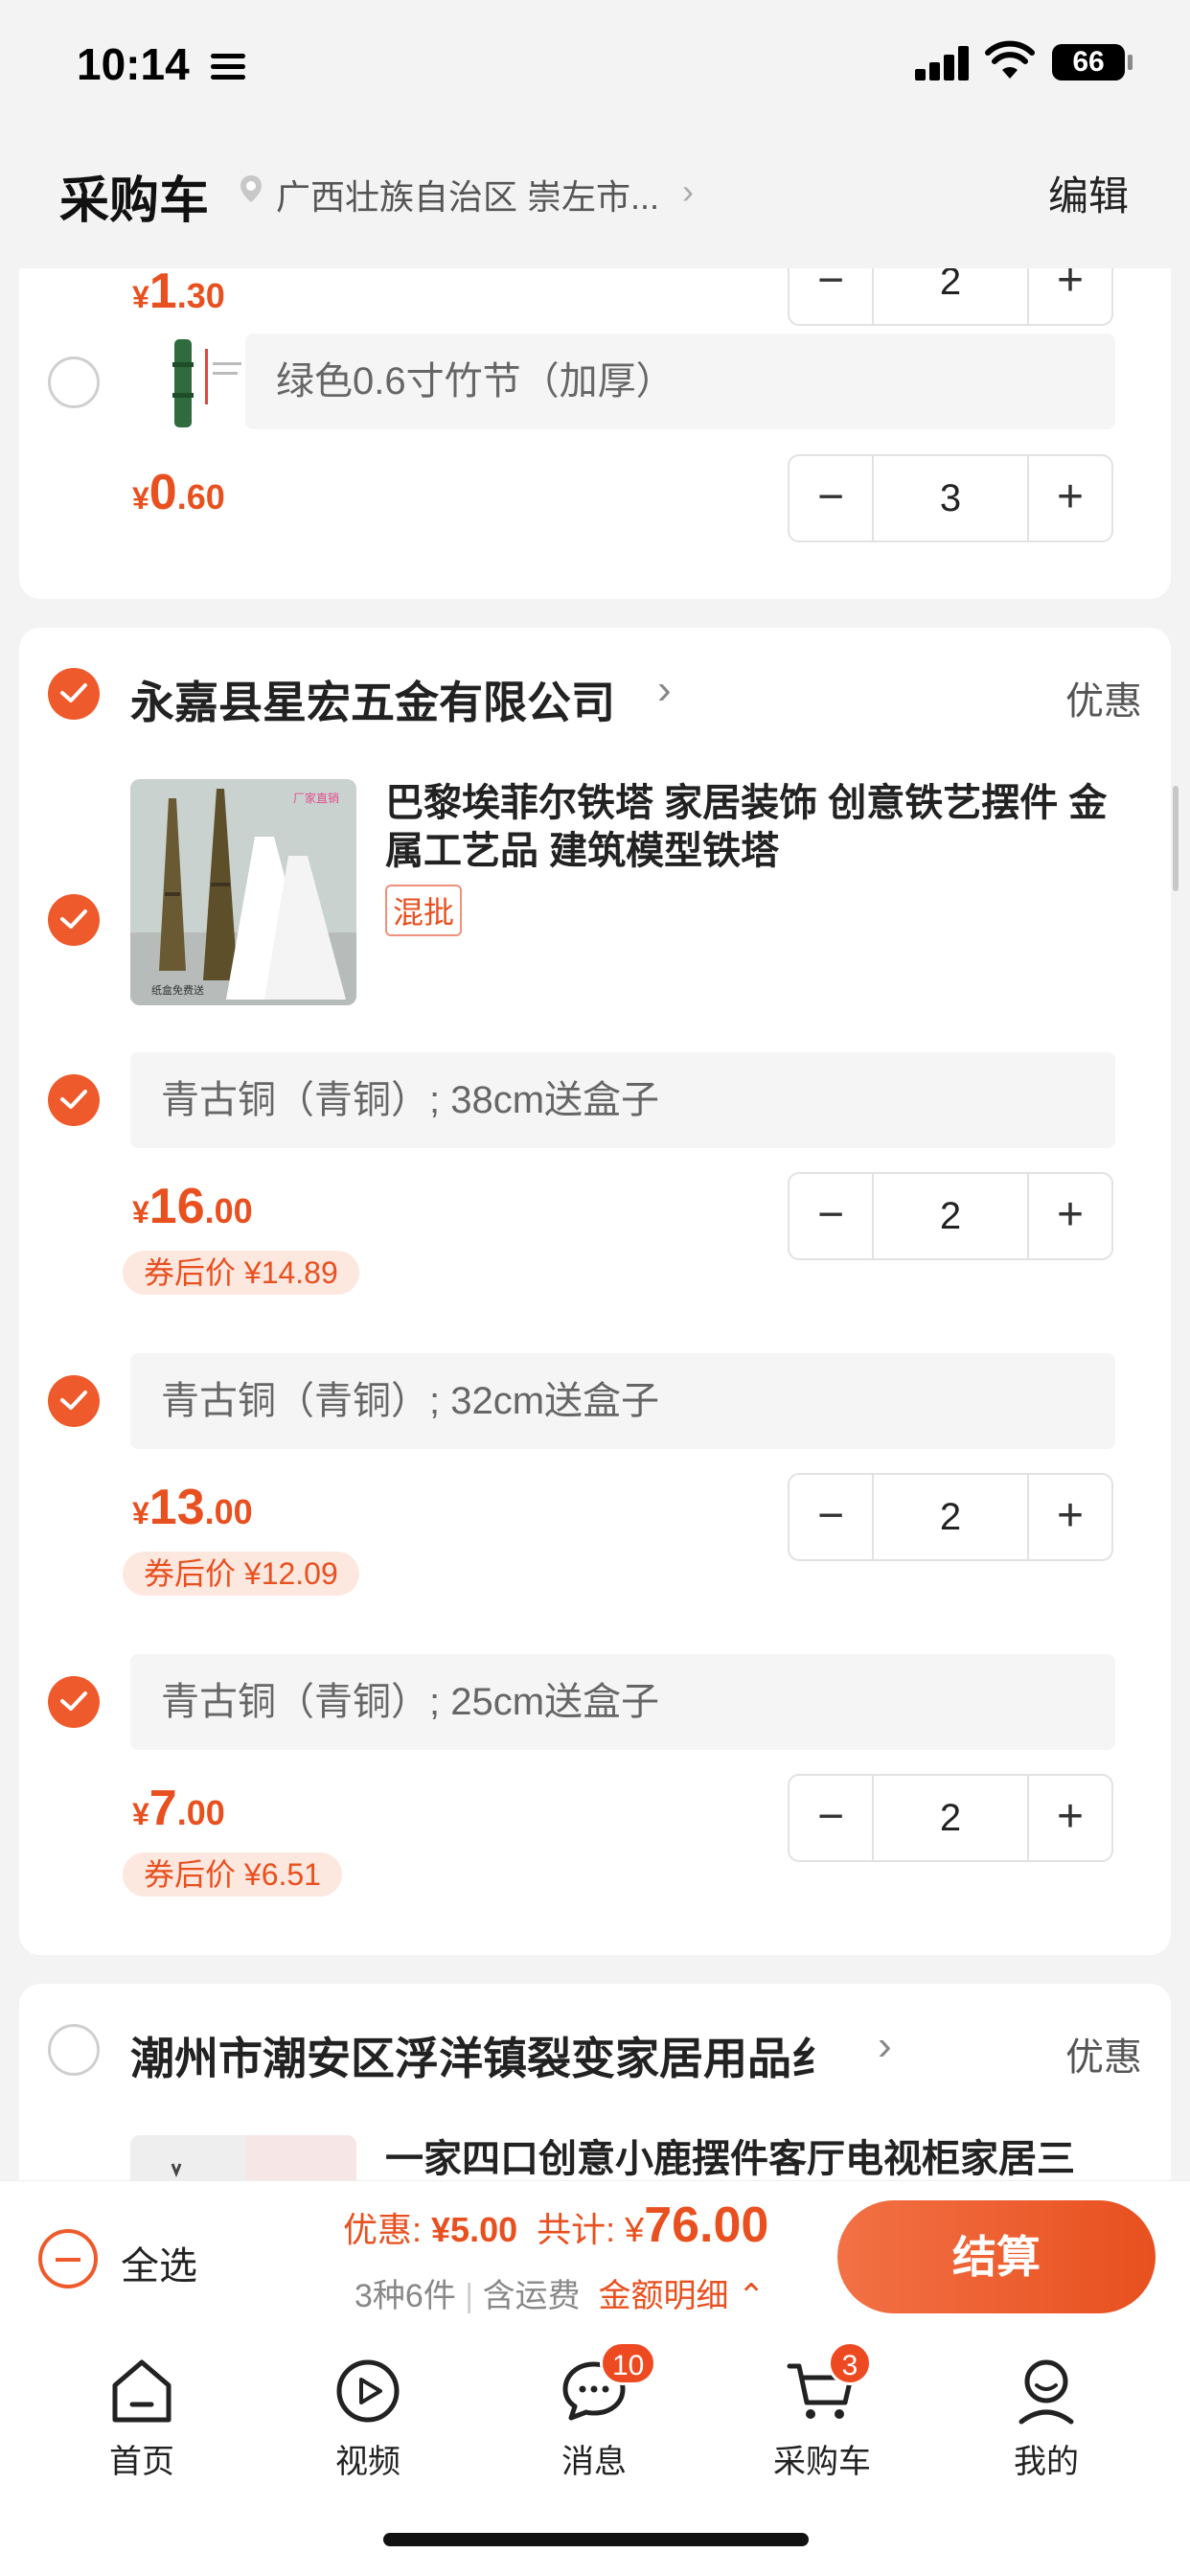  I want to click on video-icon, so click(368, 2391).